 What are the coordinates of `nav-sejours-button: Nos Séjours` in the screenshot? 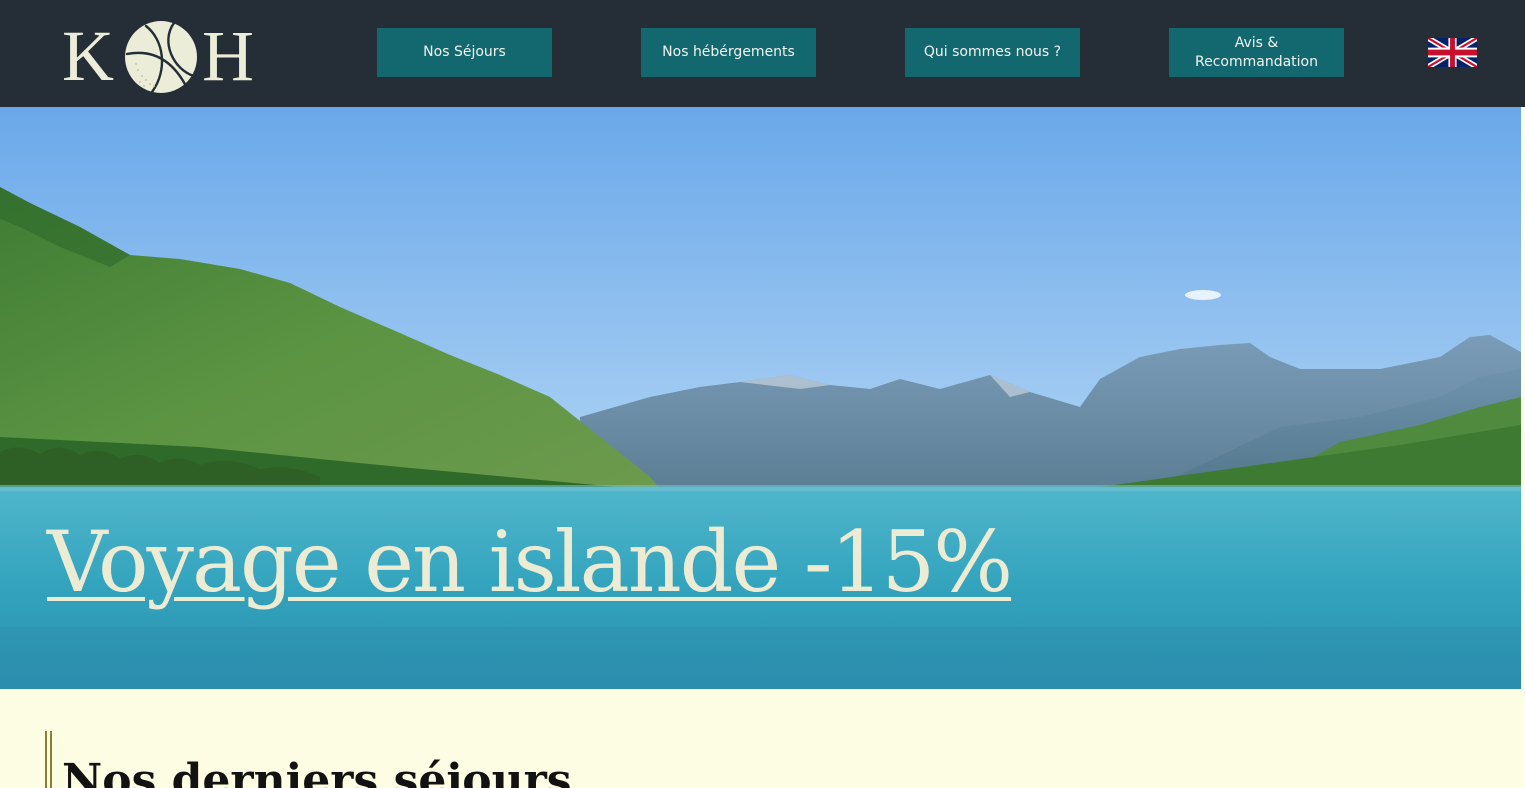 It's located at (464, 52).